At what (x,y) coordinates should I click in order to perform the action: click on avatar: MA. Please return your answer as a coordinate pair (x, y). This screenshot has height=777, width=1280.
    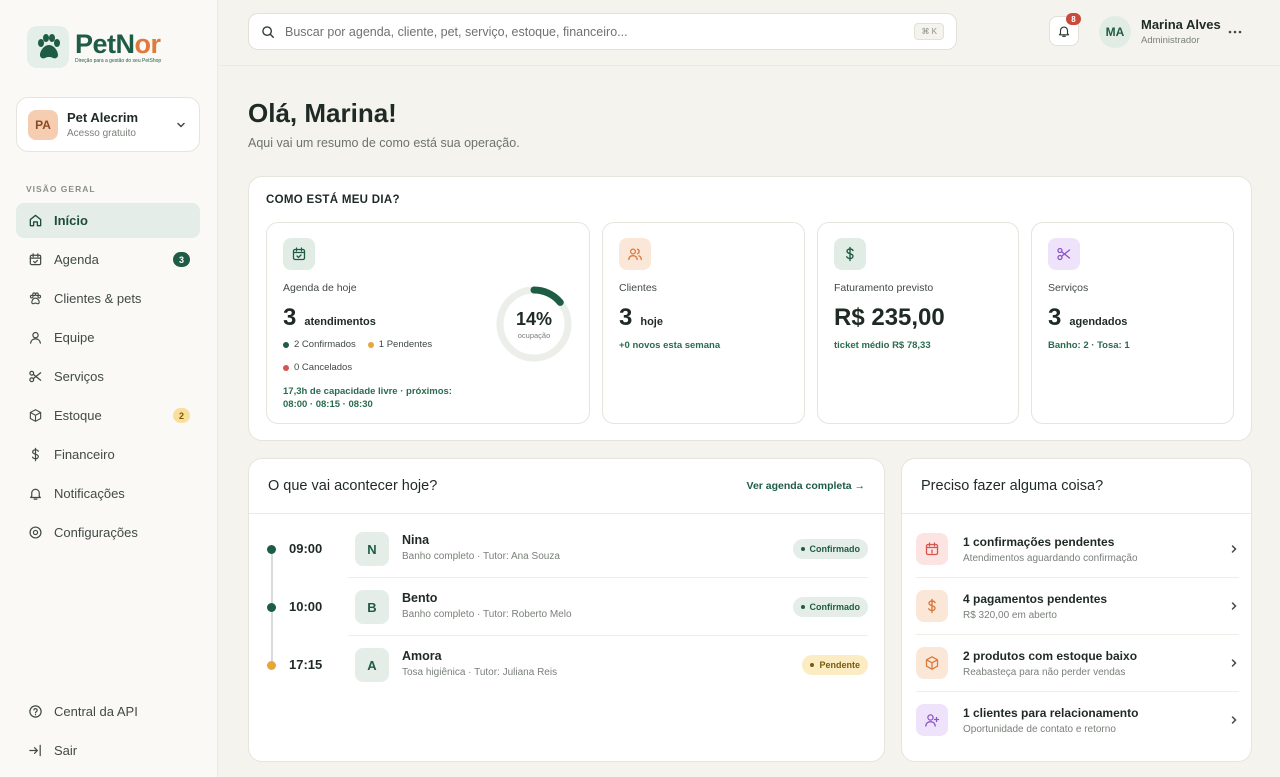
    Looking at the image, I should click on (1115, 32).